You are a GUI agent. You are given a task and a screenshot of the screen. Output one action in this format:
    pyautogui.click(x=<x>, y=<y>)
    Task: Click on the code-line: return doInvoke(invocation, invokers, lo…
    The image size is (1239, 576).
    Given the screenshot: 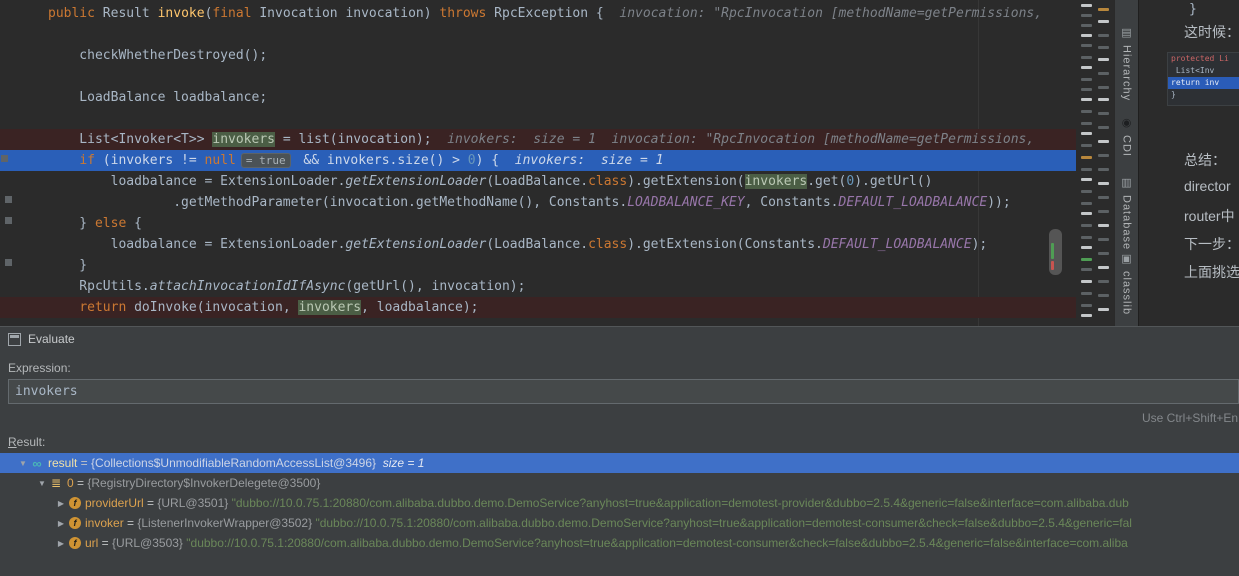 What is the action you would take?
    pyautogui.click(x=538, y=307)
    